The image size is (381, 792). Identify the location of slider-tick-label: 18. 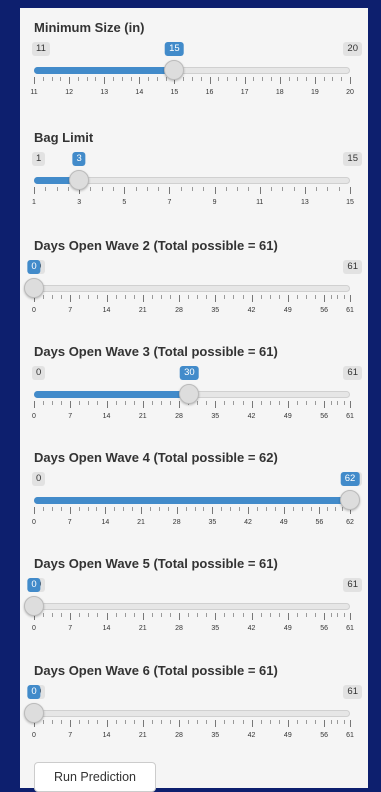
(279, 92).